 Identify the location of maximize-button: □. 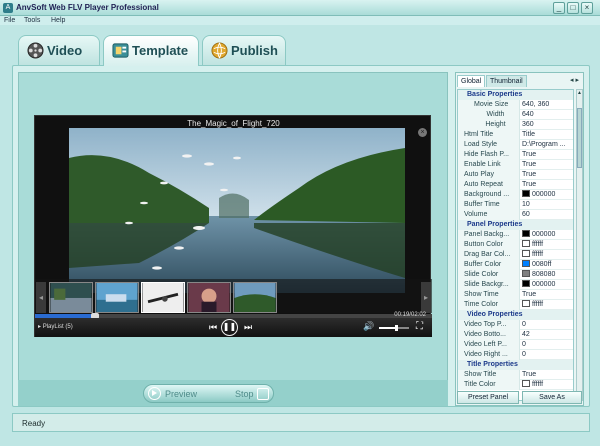
(573, 8).